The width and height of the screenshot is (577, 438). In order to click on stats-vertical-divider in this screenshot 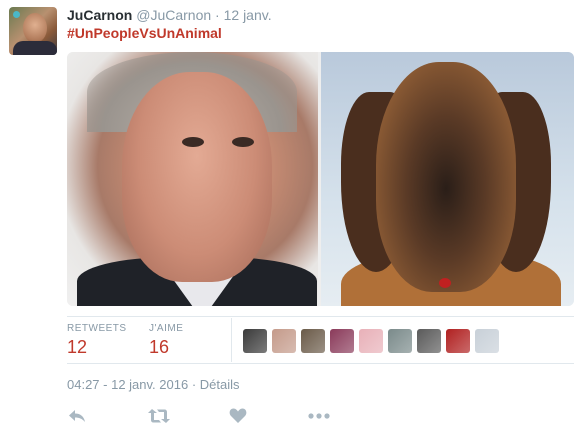, I will do `click(231, 340)`.